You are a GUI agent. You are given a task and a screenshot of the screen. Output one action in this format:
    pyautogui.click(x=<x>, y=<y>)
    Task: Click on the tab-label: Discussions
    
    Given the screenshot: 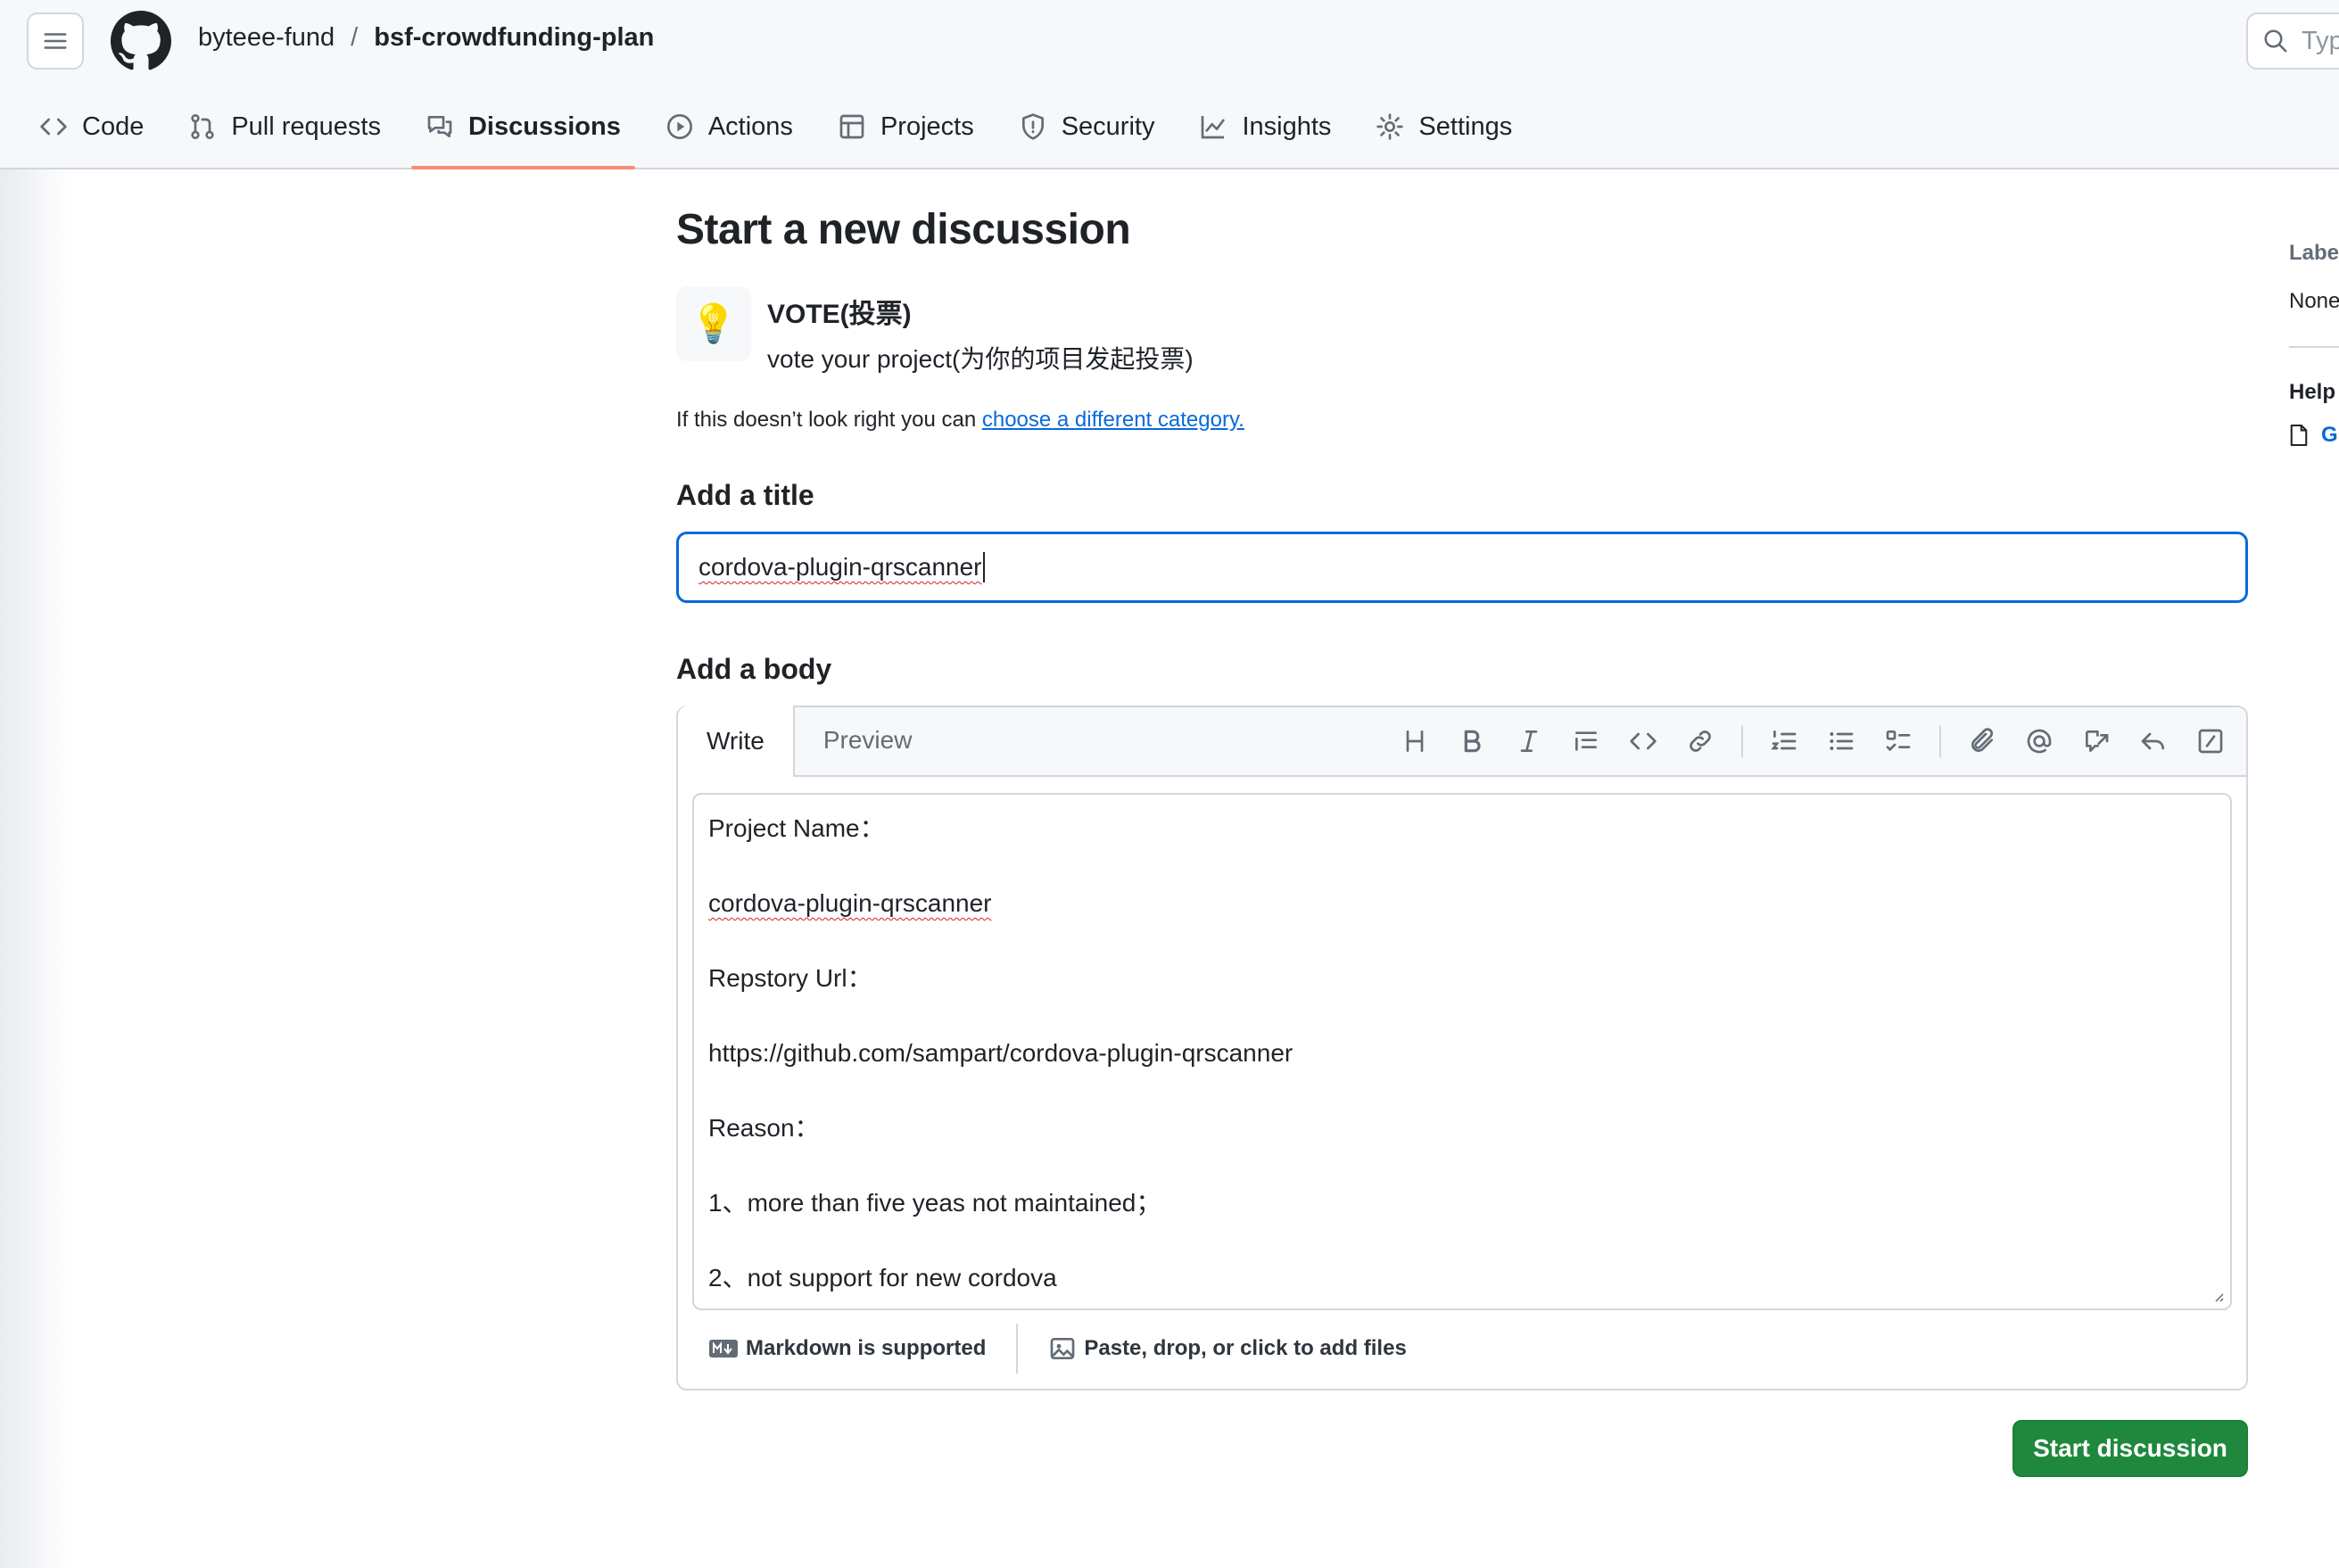 What is the action you would take?
    pyautogui.click(x=544, y=126)
    